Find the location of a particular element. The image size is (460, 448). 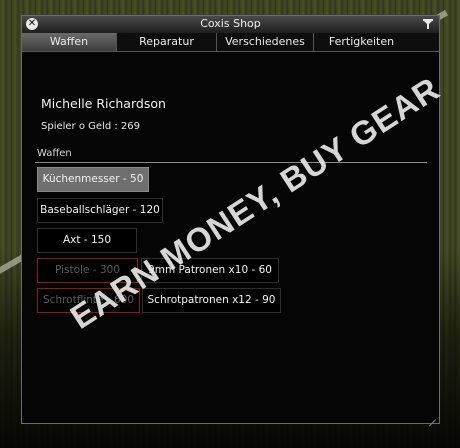

tab-reparatur: Reparatur is located at coordinates (167, 42).